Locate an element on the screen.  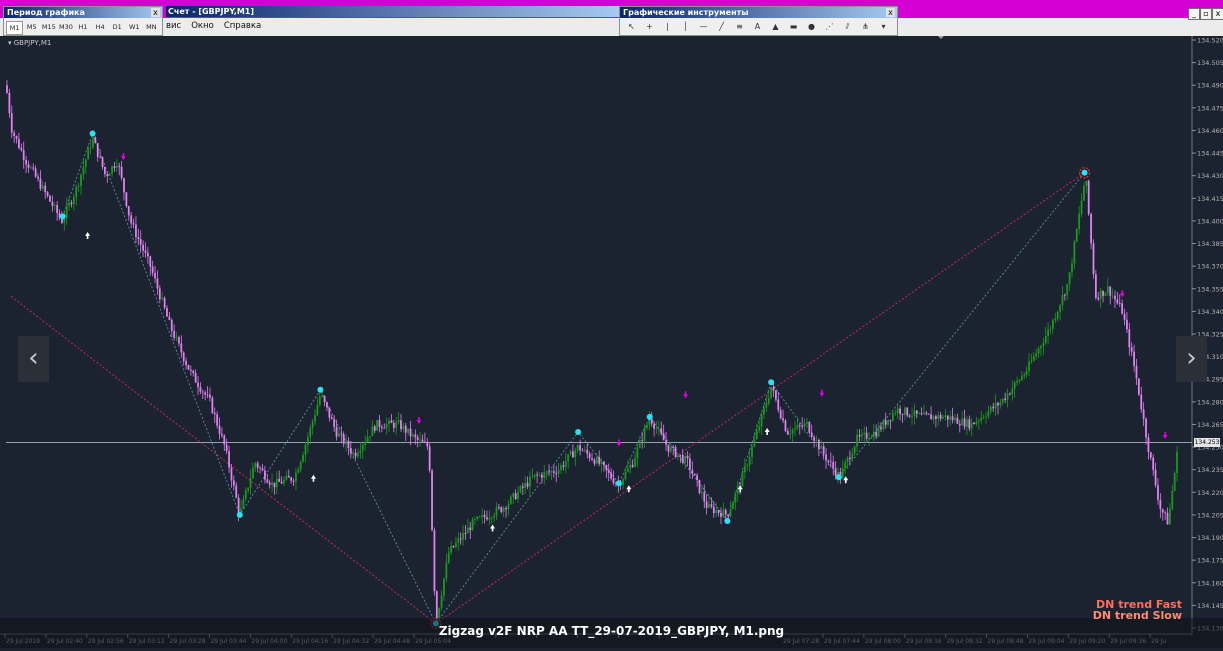
channel-tool-icon: ⫽ is located at coordinates (847, 26).